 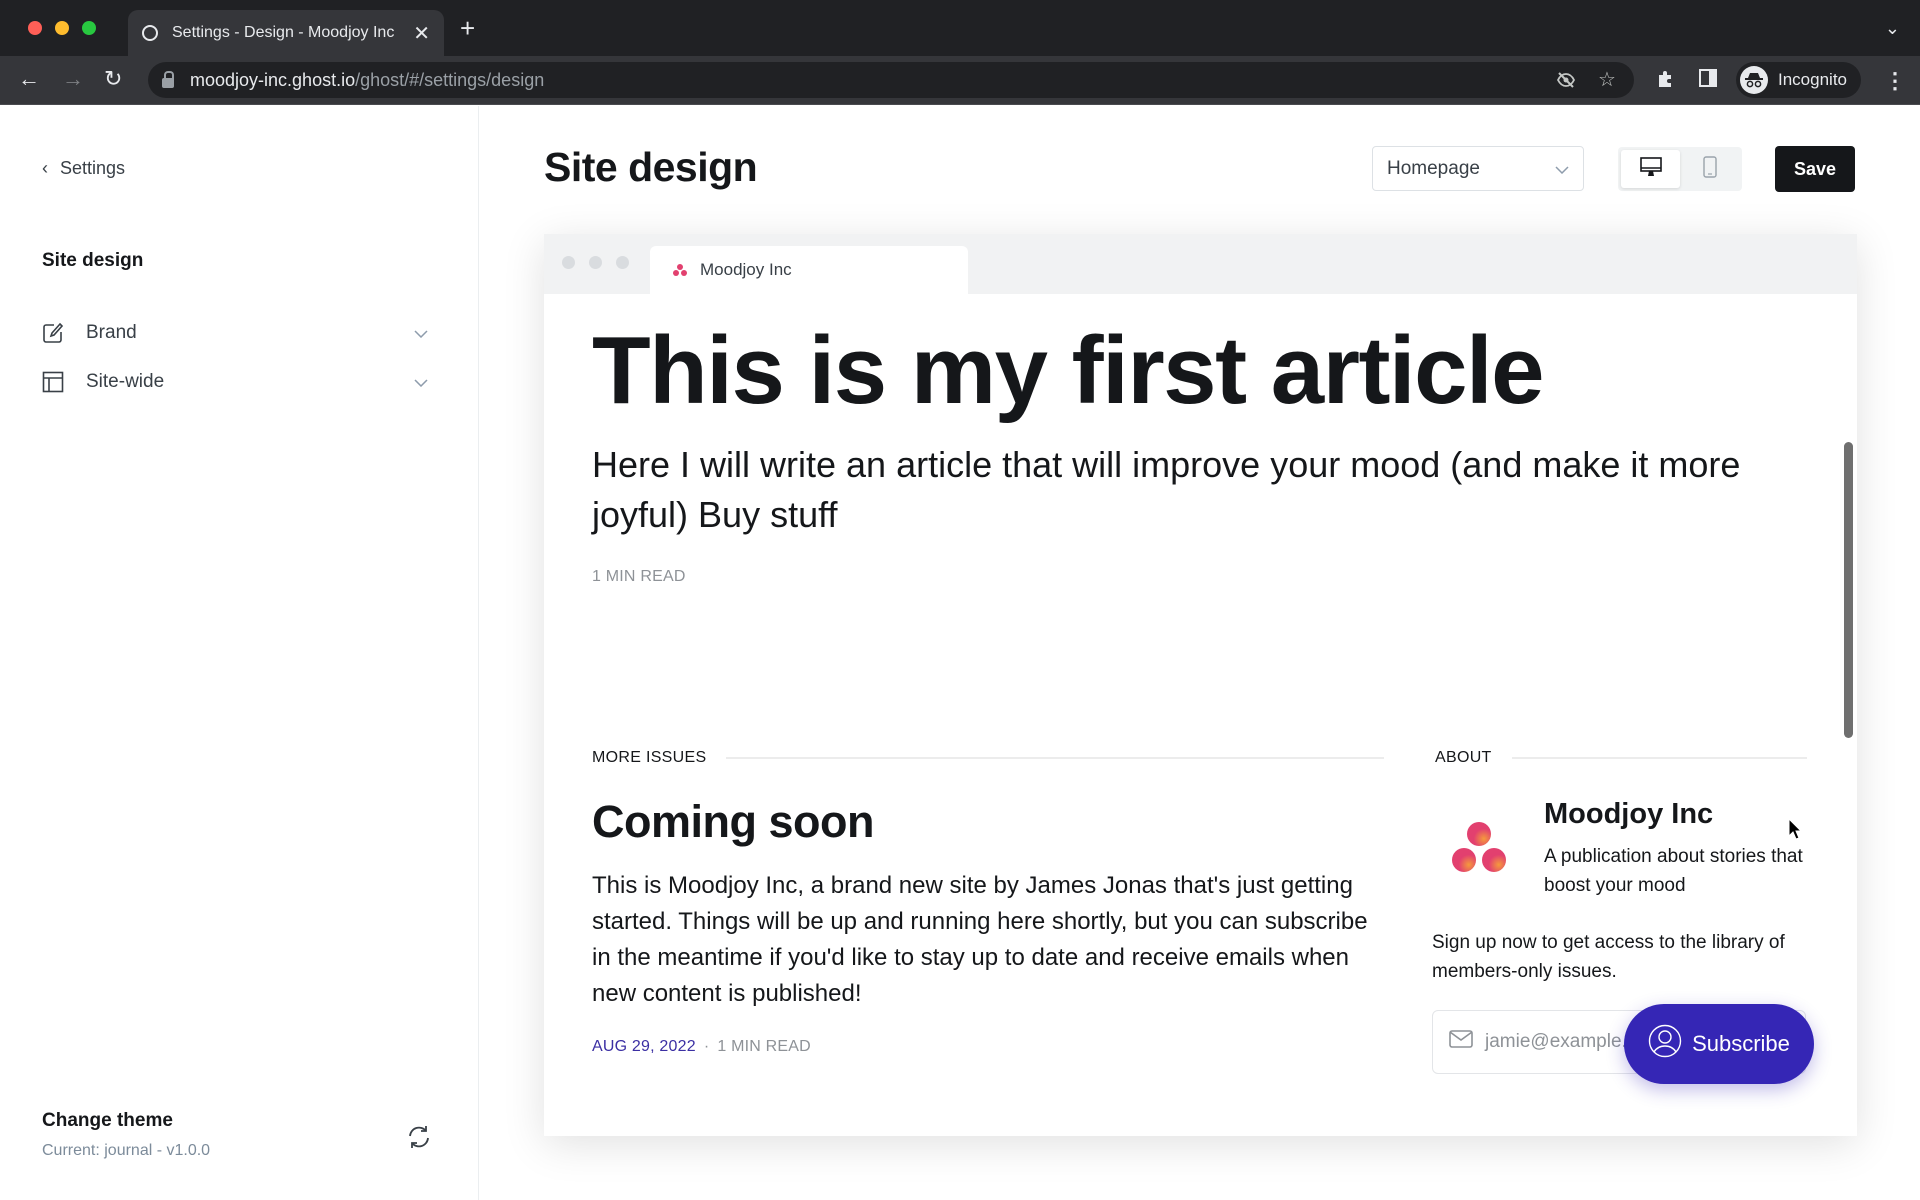 I want to click on page-title: Site design, so click(x=651, y=167).